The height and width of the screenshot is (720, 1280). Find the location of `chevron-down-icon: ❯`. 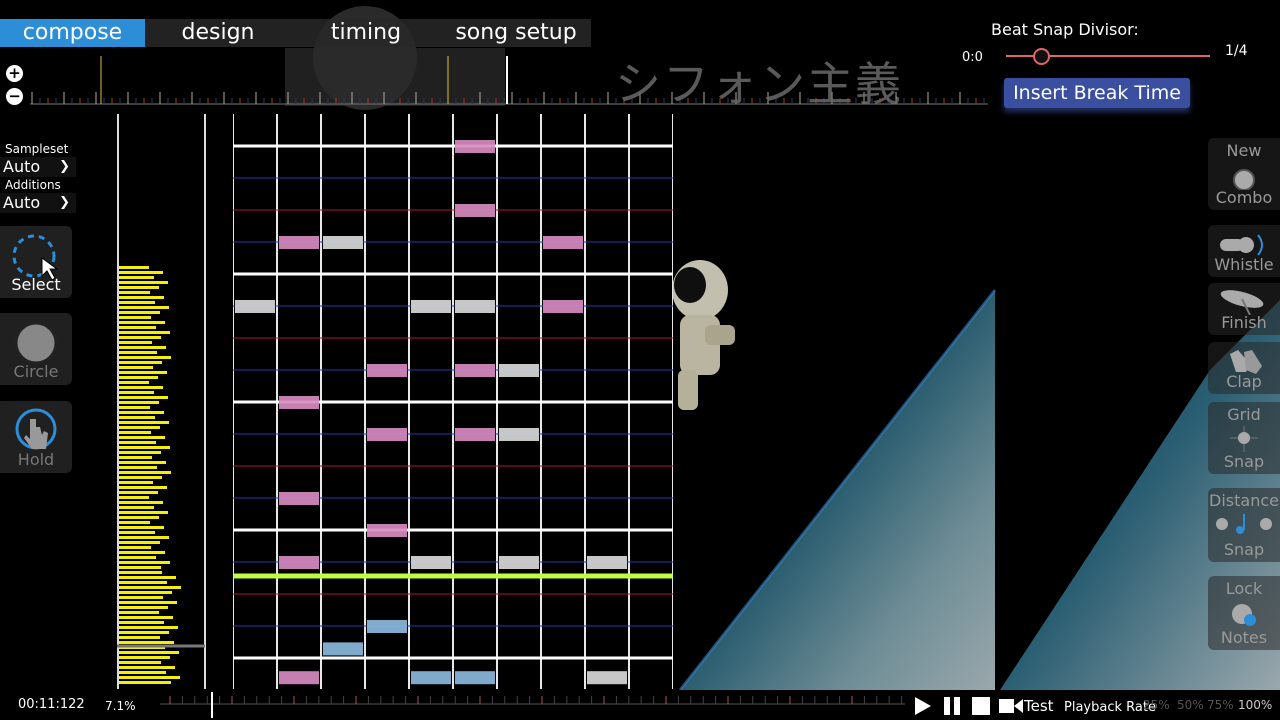

chevron-down-icon: ❯ is located at coordinates (64, 202).